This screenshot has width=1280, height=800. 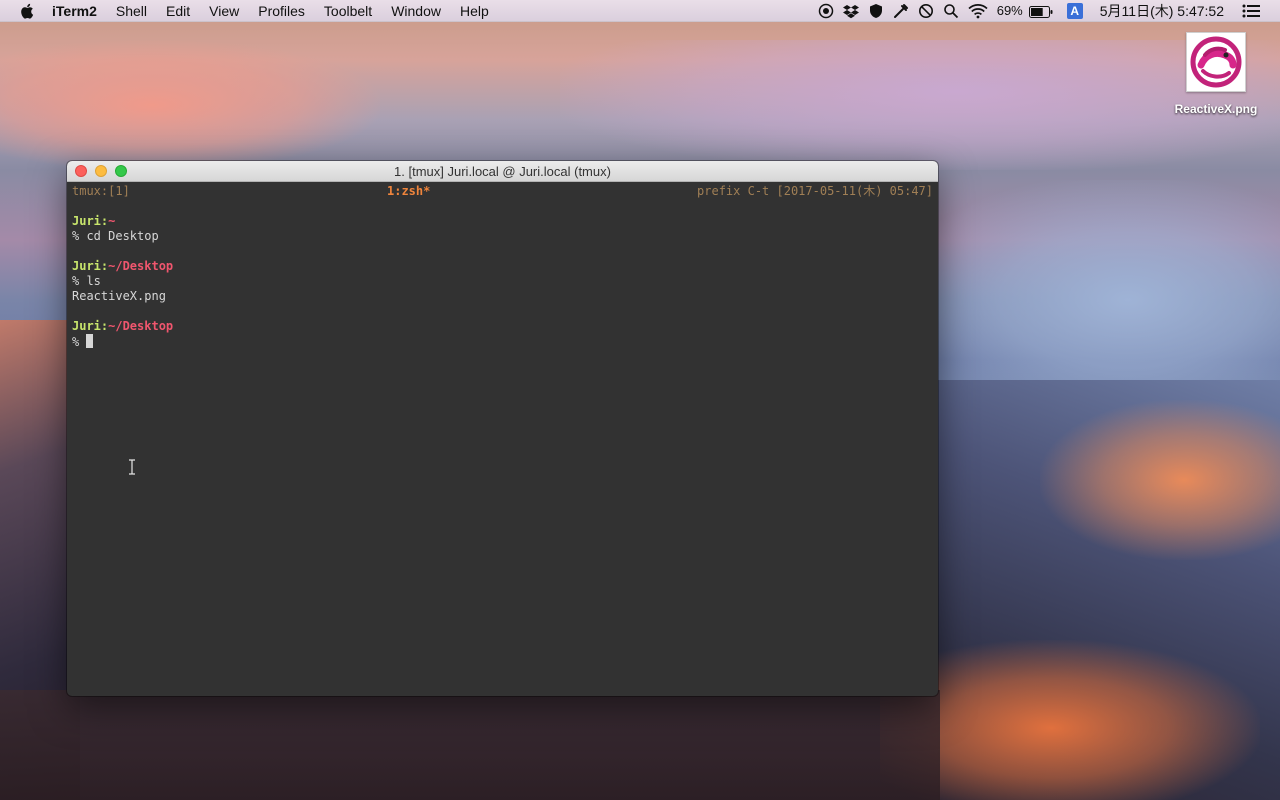 I want to click on desktop-file-reactivex: ReactiveX.png, so click(x=1216, y=77).